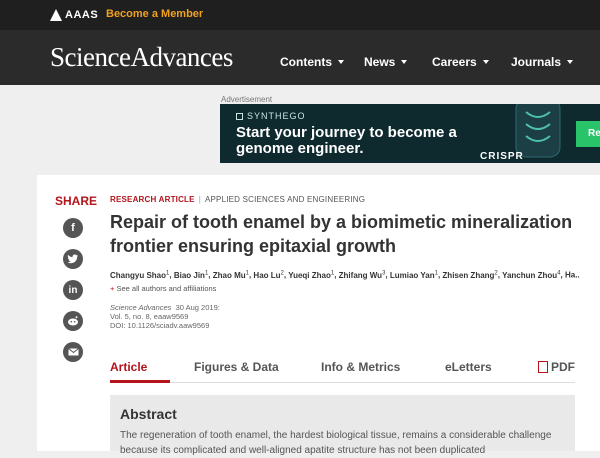  Describe the element at coordinates (148, 414) in the screenshot. I see `abstract-heading: Abstract` at that location.